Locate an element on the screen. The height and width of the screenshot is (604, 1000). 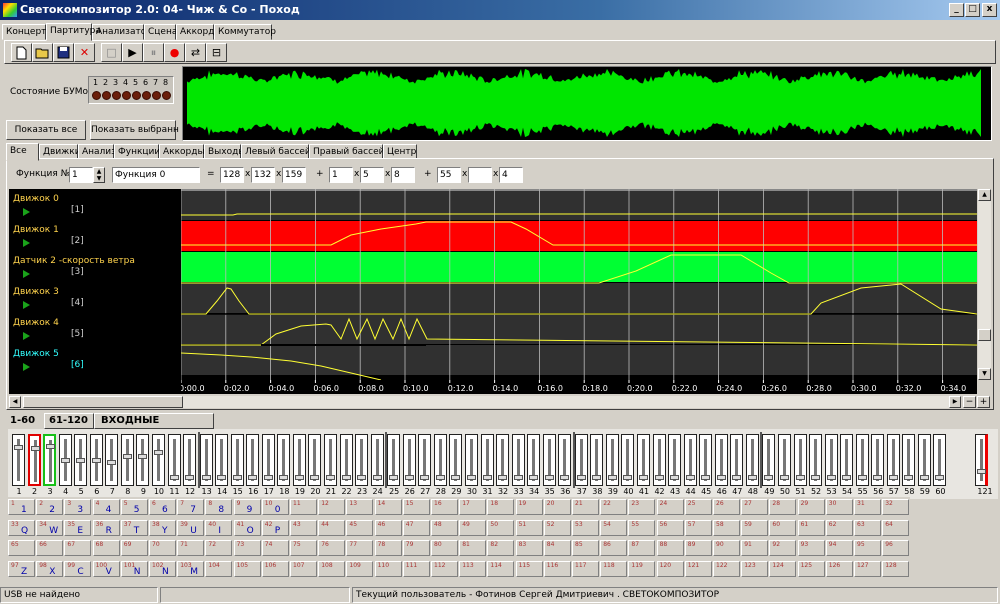
signal-key: 50 is located at coordinates (501, 527).